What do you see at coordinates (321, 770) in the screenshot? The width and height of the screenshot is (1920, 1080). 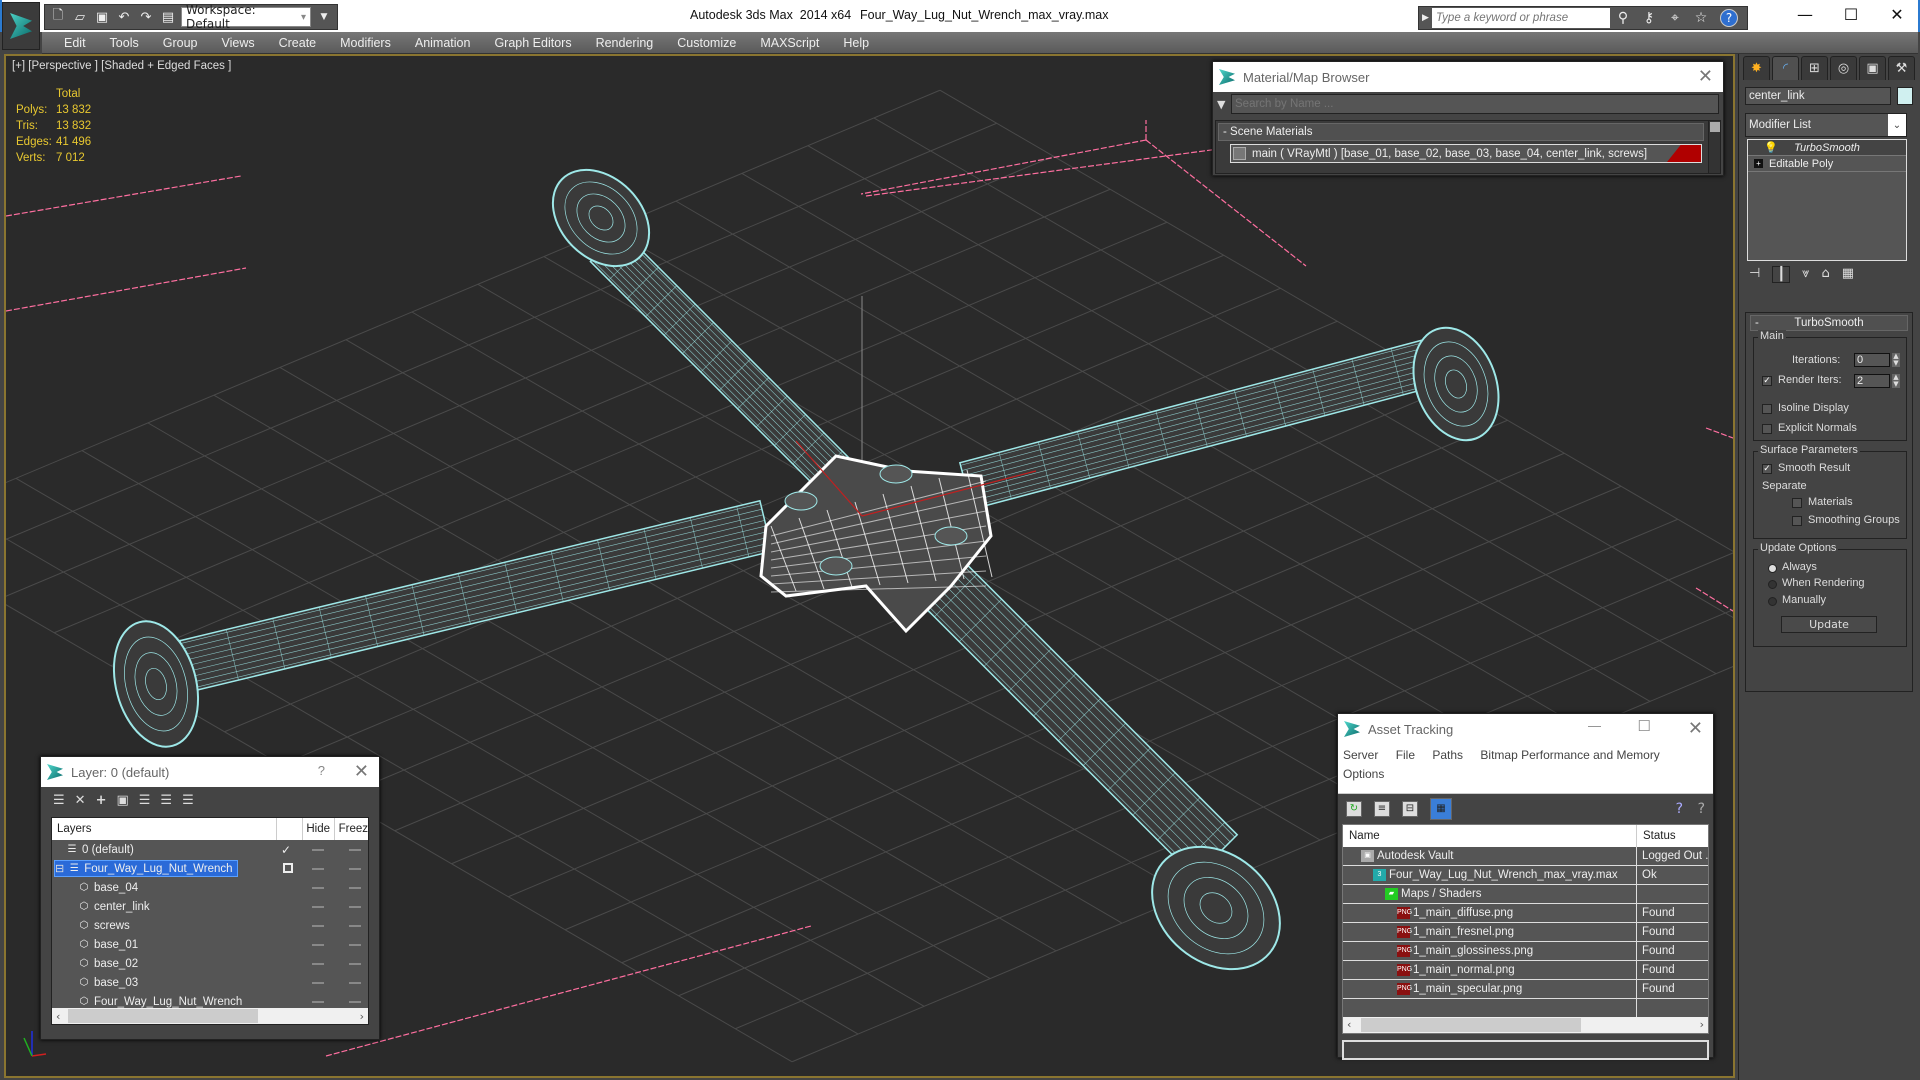 I see `help-button: ?` at bounding box center [321, 770].